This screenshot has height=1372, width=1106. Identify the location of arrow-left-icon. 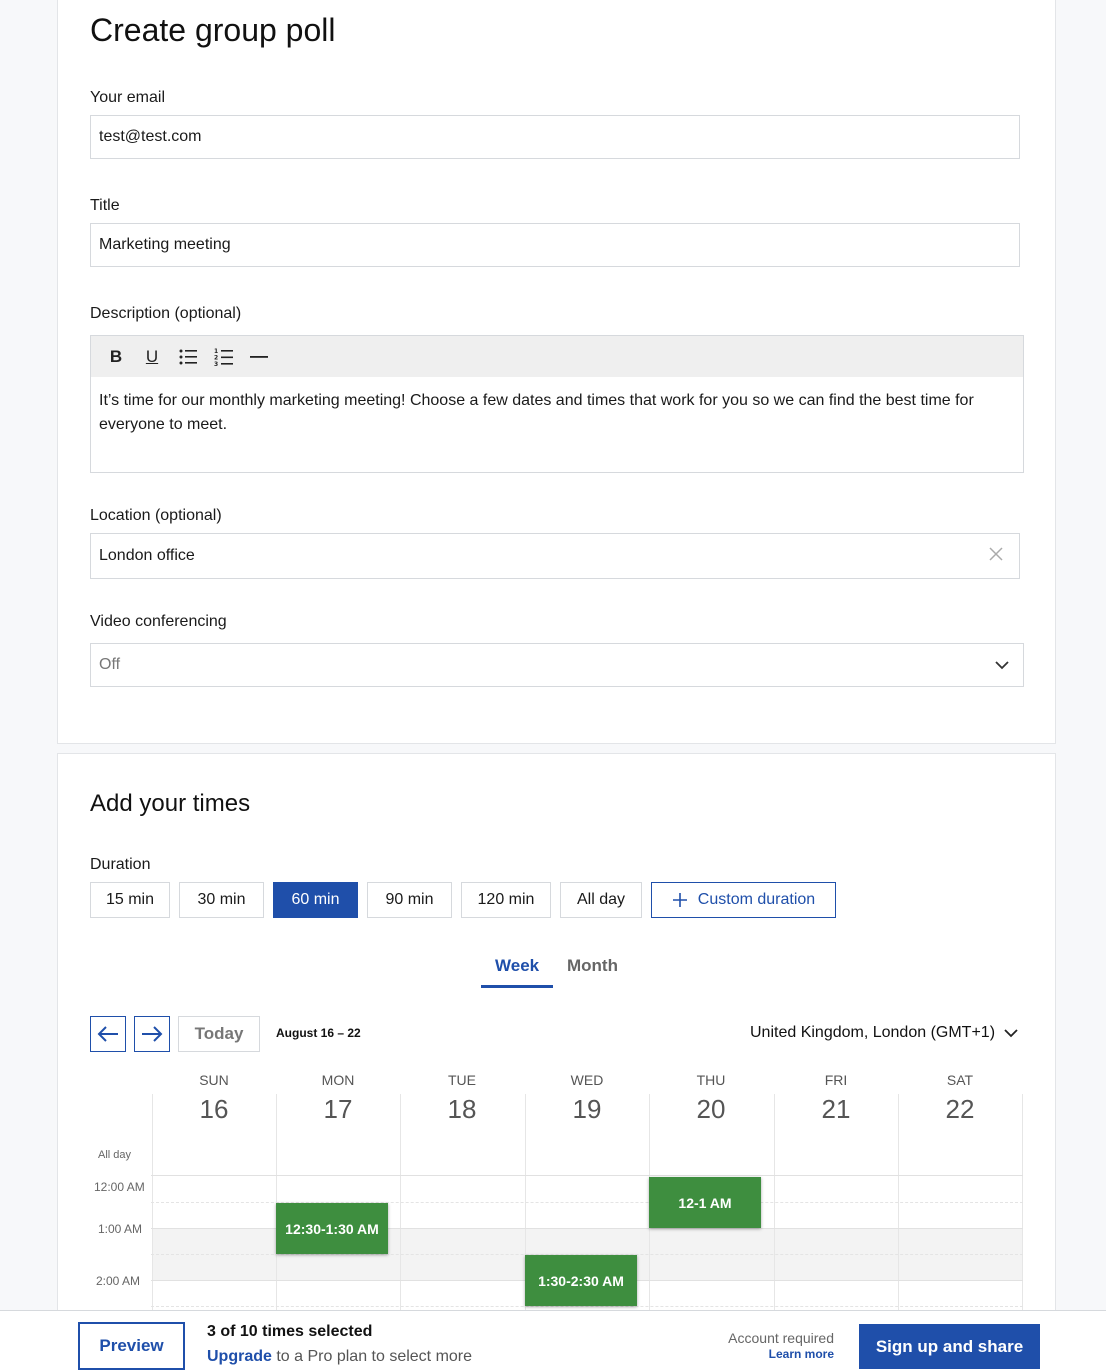
(107, 1034).